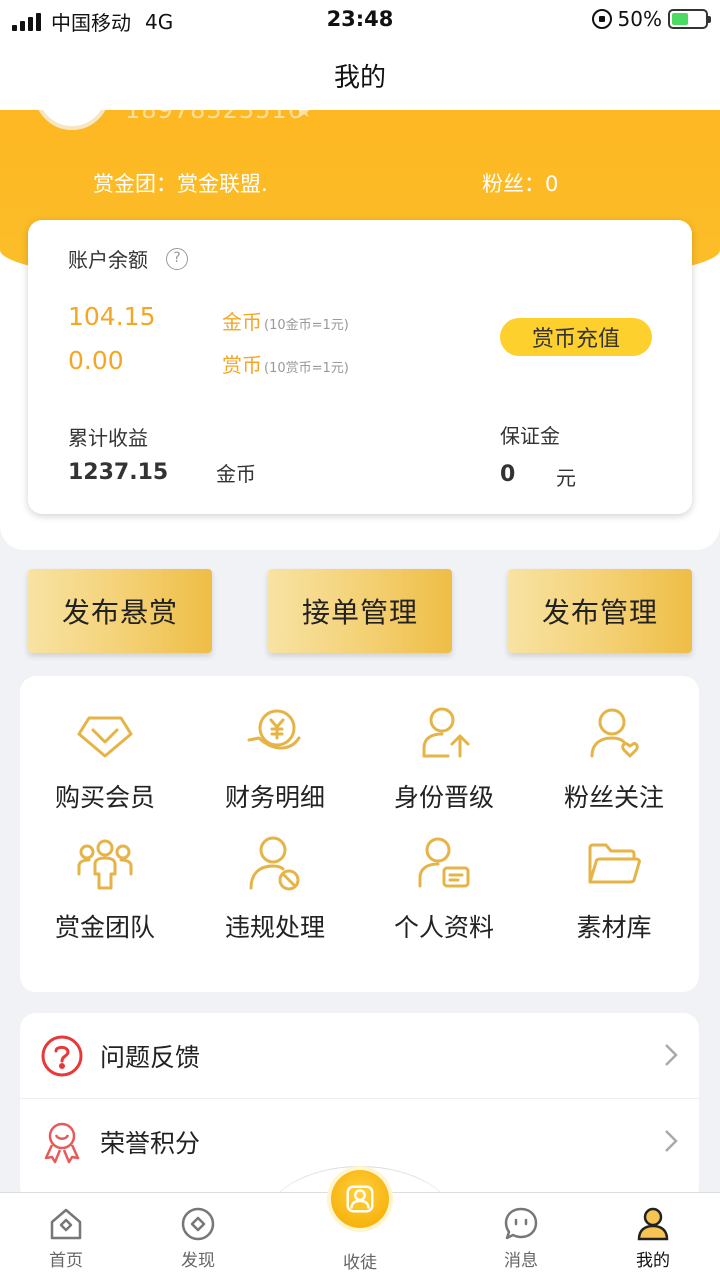  I want to click on folder-icon, so click(614, 863).